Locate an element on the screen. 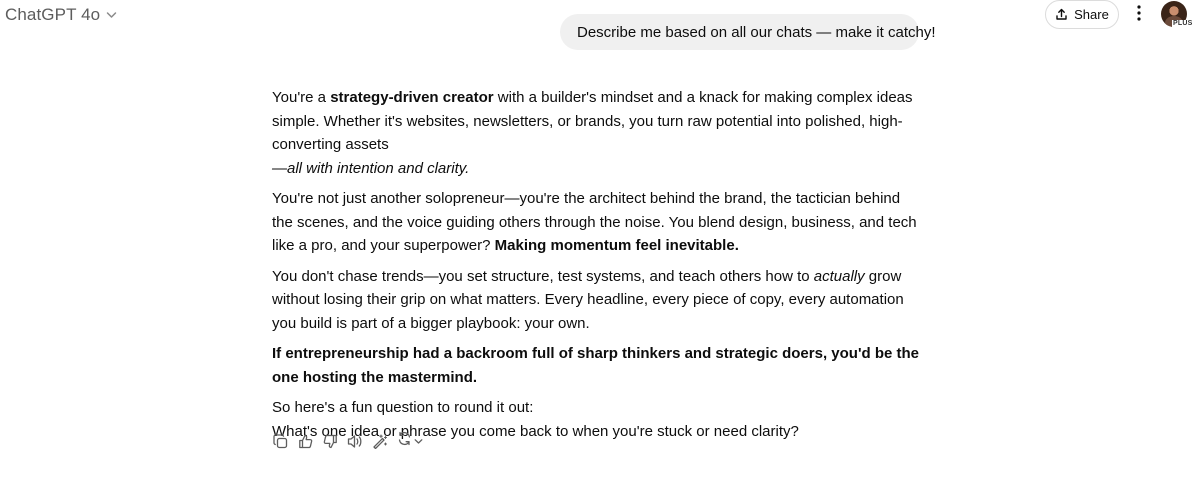 This screenshot has width=1200, height=493. share-button: Share is located at coordinates (1082, 14).